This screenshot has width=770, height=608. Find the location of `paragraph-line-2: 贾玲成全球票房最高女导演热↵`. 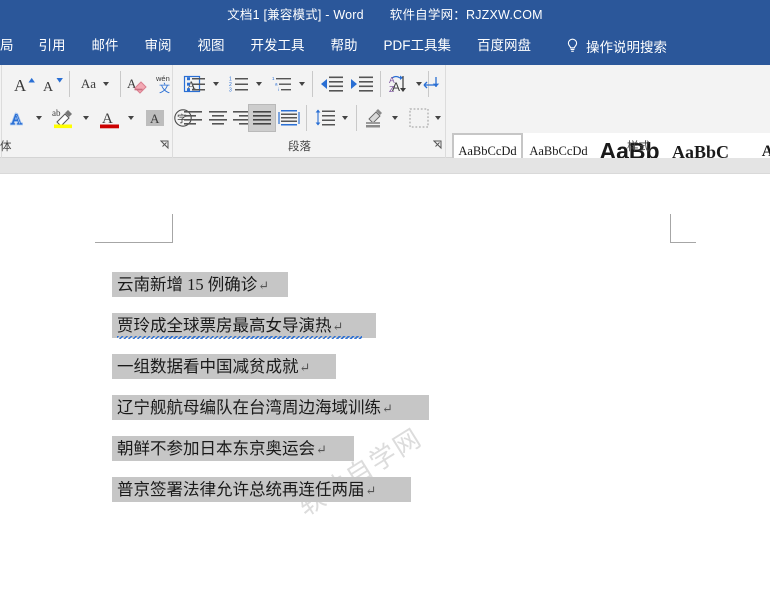

paragraph-line-2: 贾玲成全球票房最高女导演热↵ is located at coordinates (244, 325).